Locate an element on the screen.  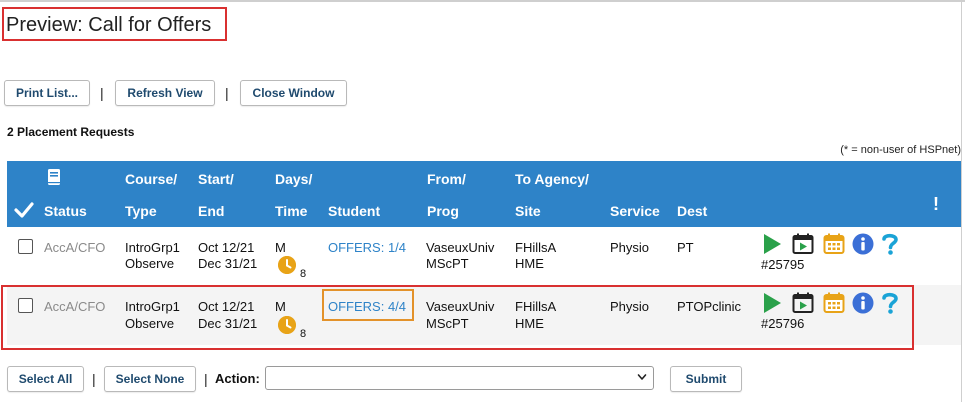
action-select is located at coordinates (459, 378).